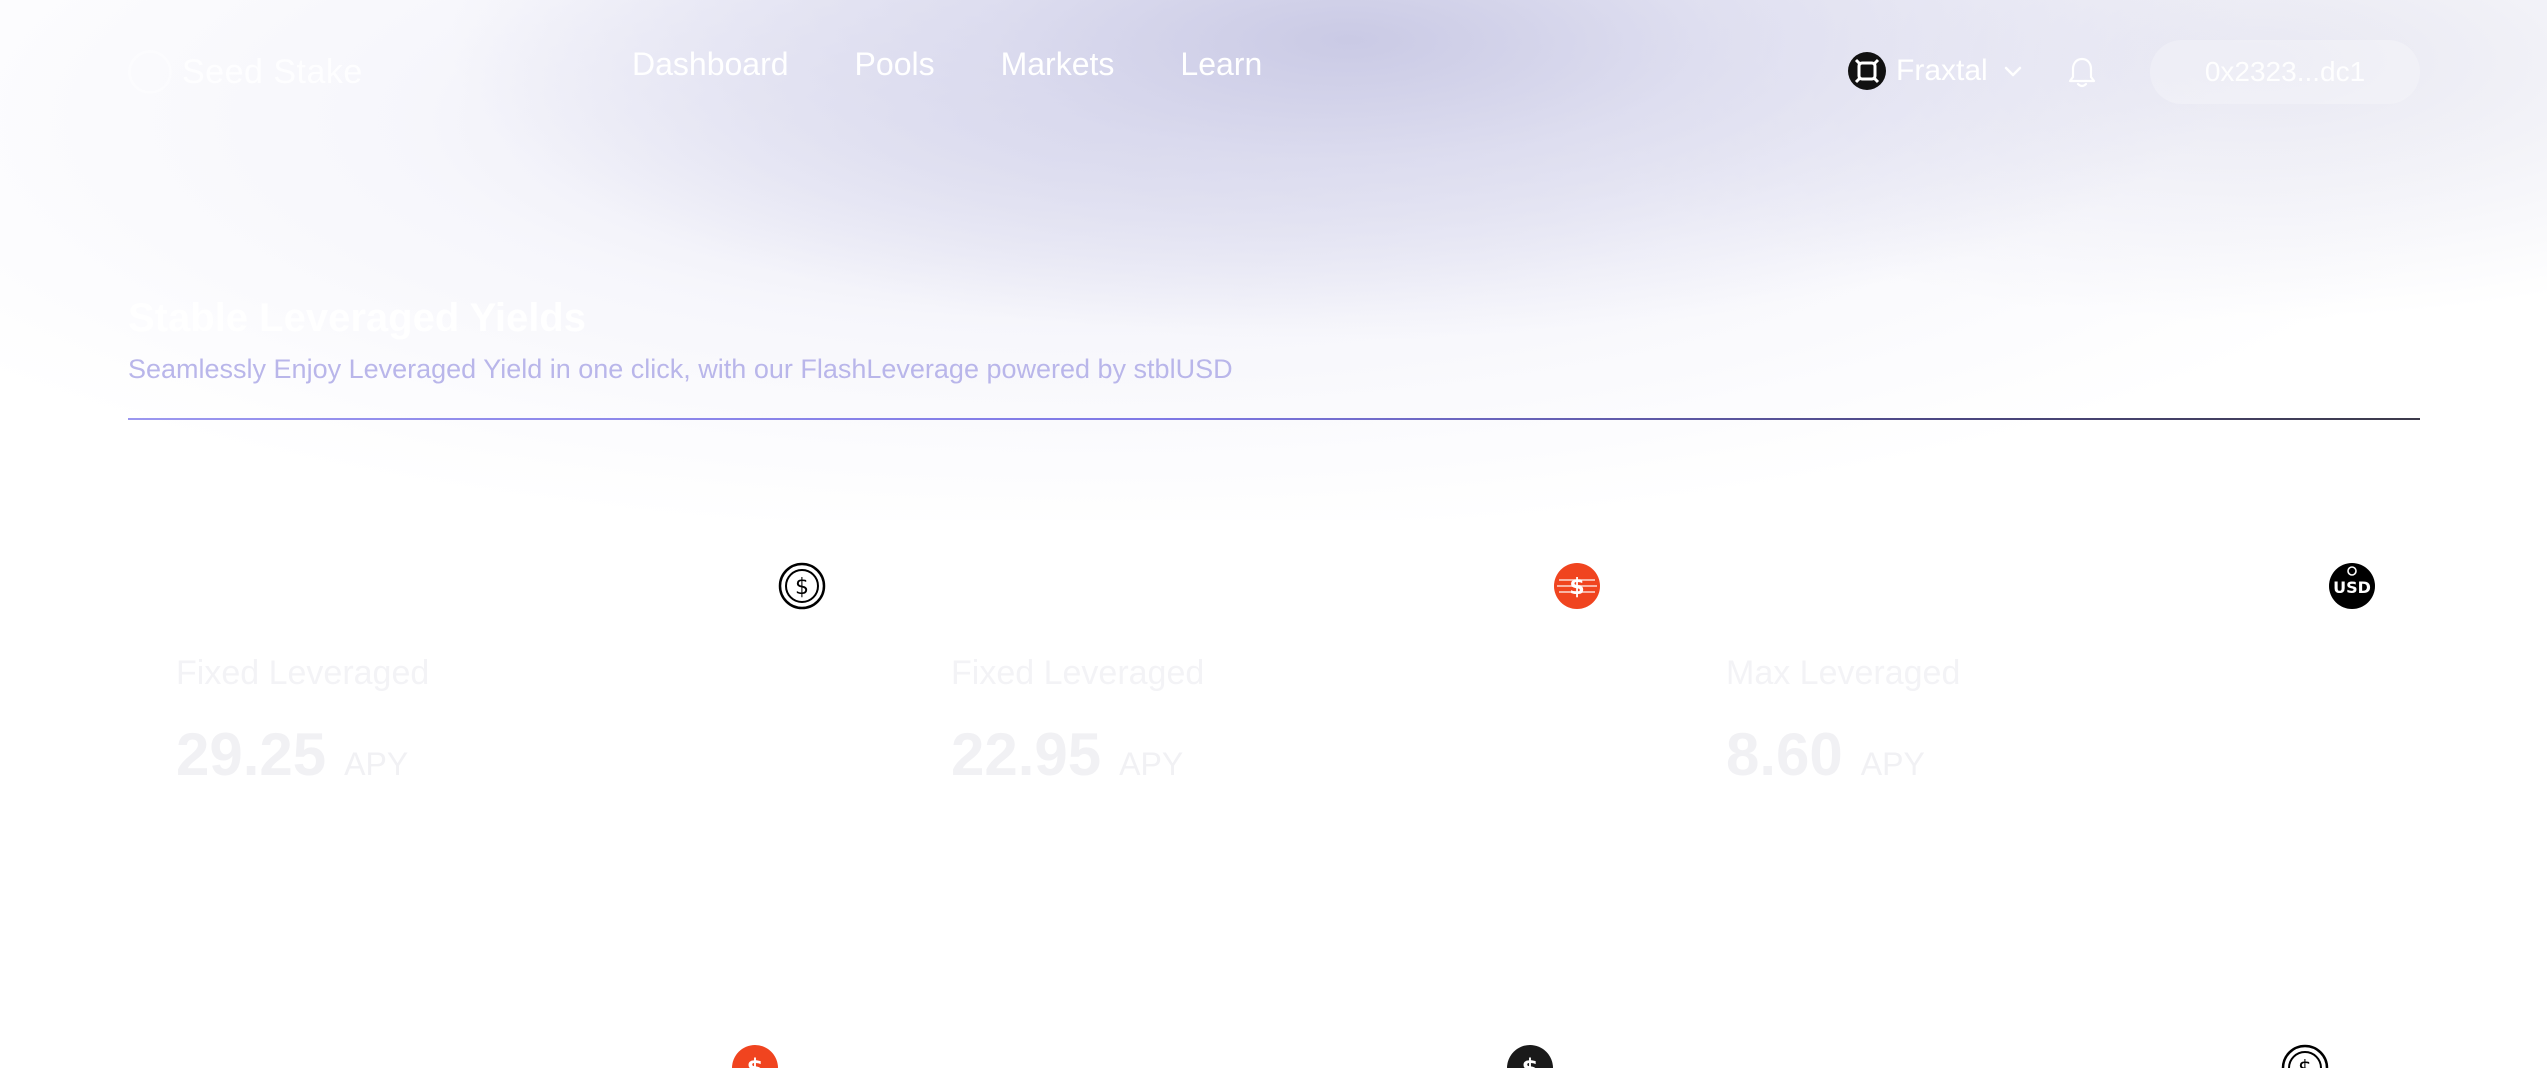  Describe the element at coordinates (1867, 71) in the screenshot. I see `fraxtal-icon` at that location.